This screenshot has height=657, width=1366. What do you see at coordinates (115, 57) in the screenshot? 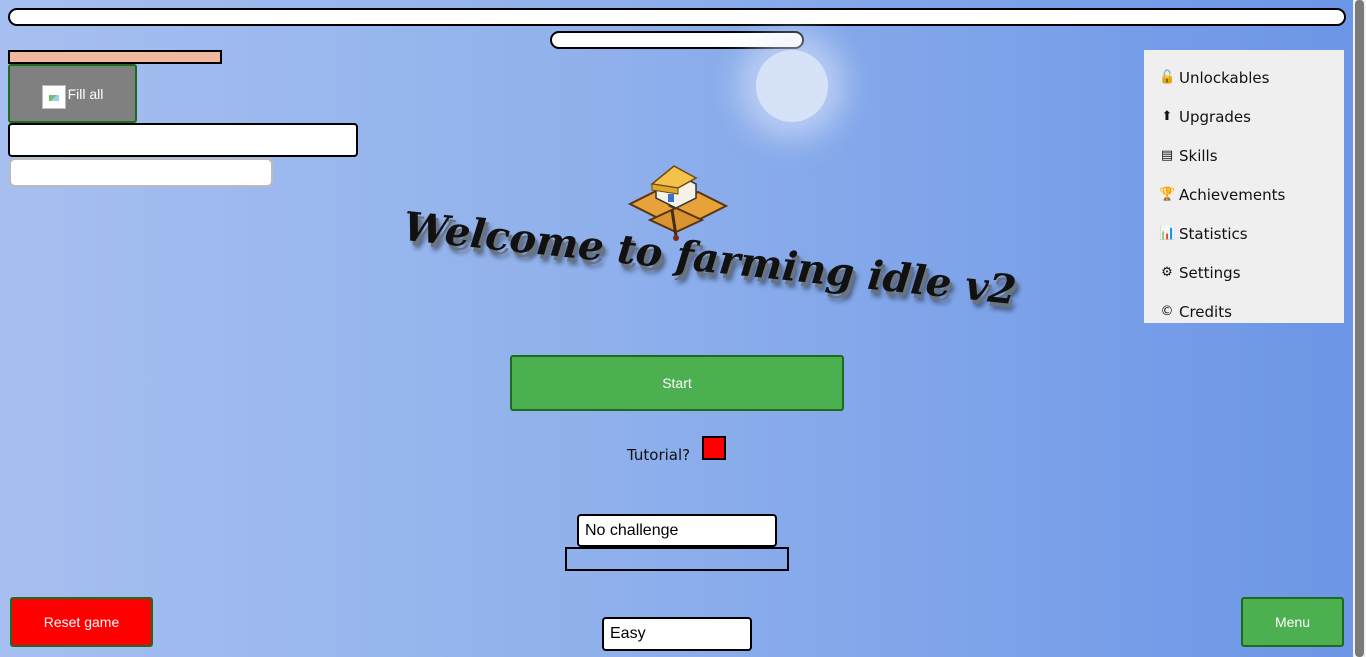
I see `resource-progress-bar` at bounding box center [115, 57].